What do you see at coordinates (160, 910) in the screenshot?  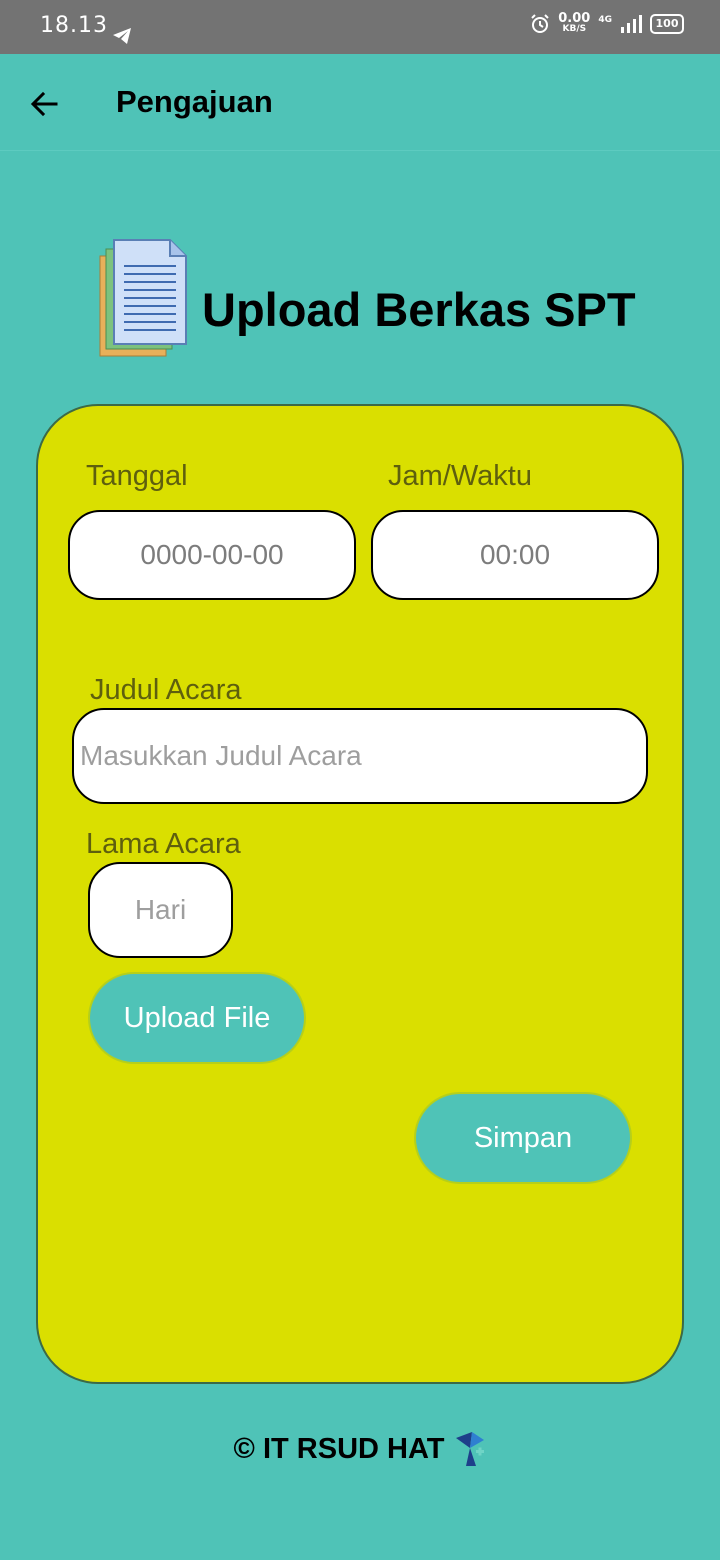 I see `duration-input: Hari` at bounding box center [160, 910].